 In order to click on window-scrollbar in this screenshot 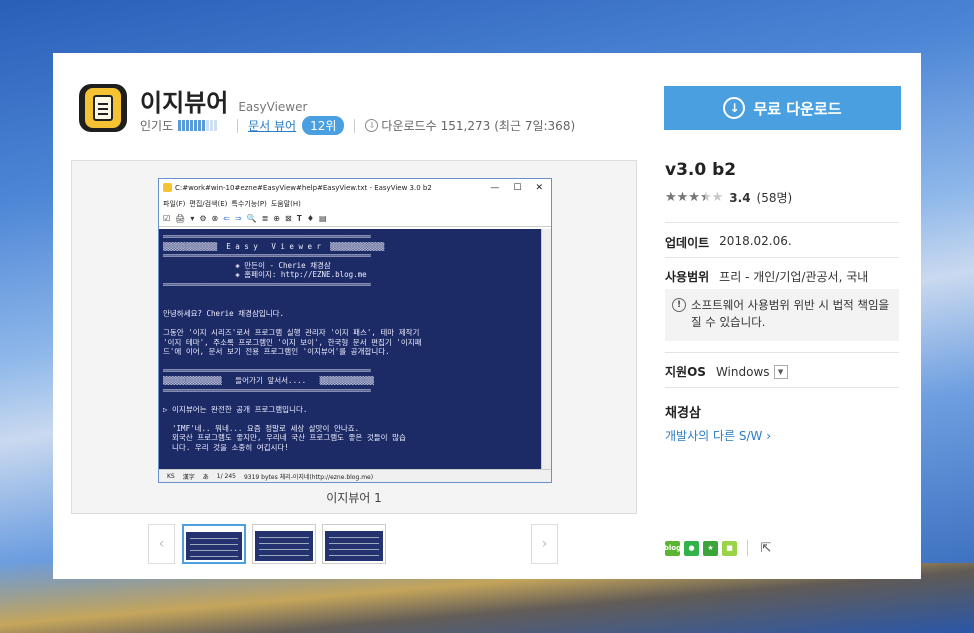, I will do `click(546, 349)`.